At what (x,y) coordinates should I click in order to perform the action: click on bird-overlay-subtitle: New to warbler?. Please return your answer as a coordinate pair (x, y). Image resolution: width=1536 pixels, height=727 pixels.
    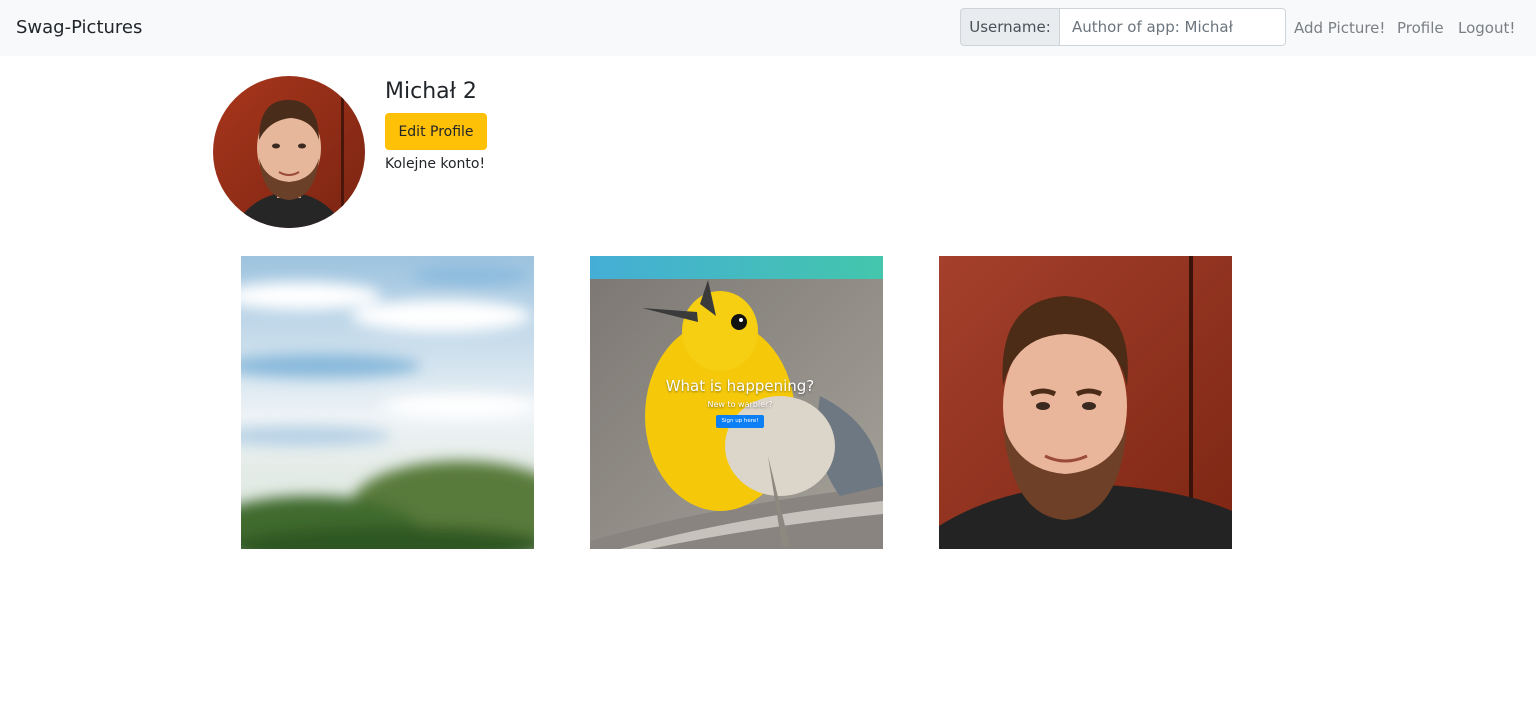
    Looking at the image, I should click on (740, 404).